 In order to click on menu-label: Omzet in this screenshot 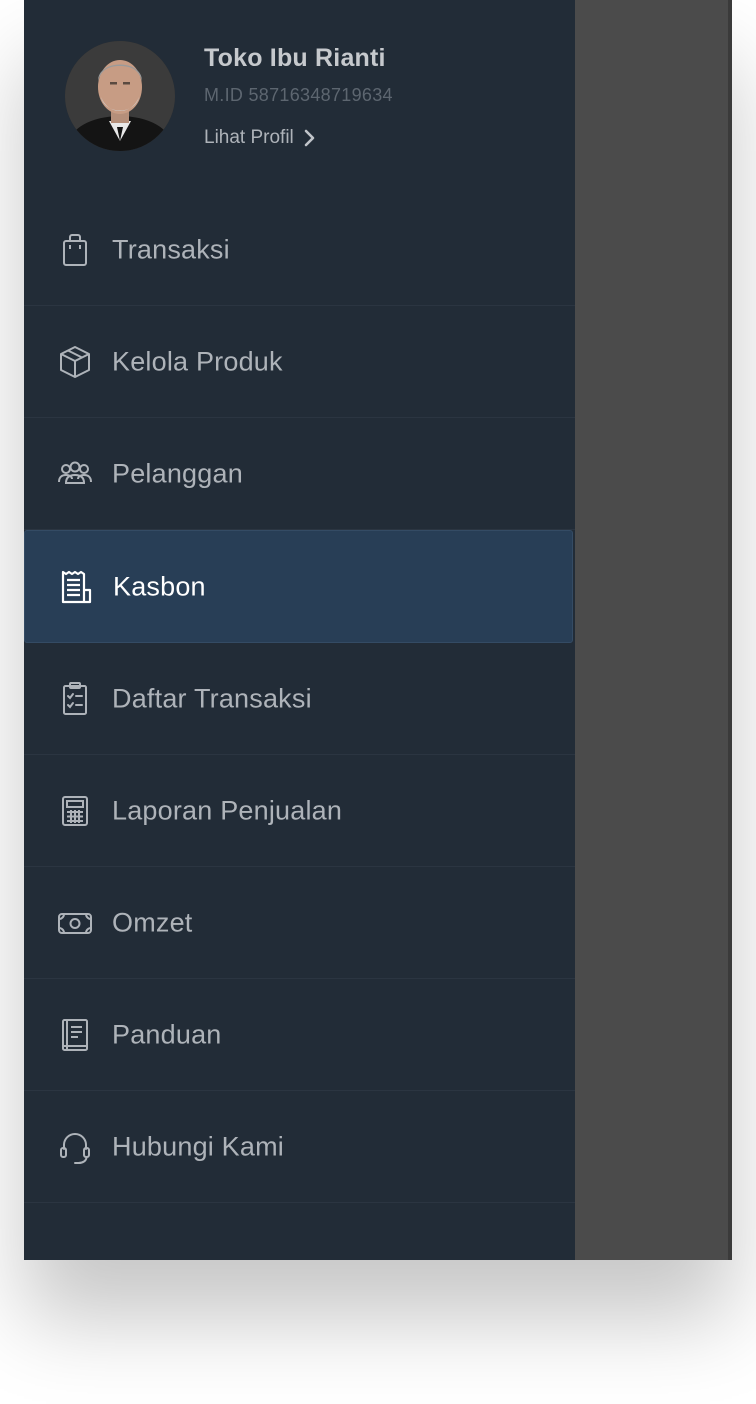, I will do `click(152, 922)`.